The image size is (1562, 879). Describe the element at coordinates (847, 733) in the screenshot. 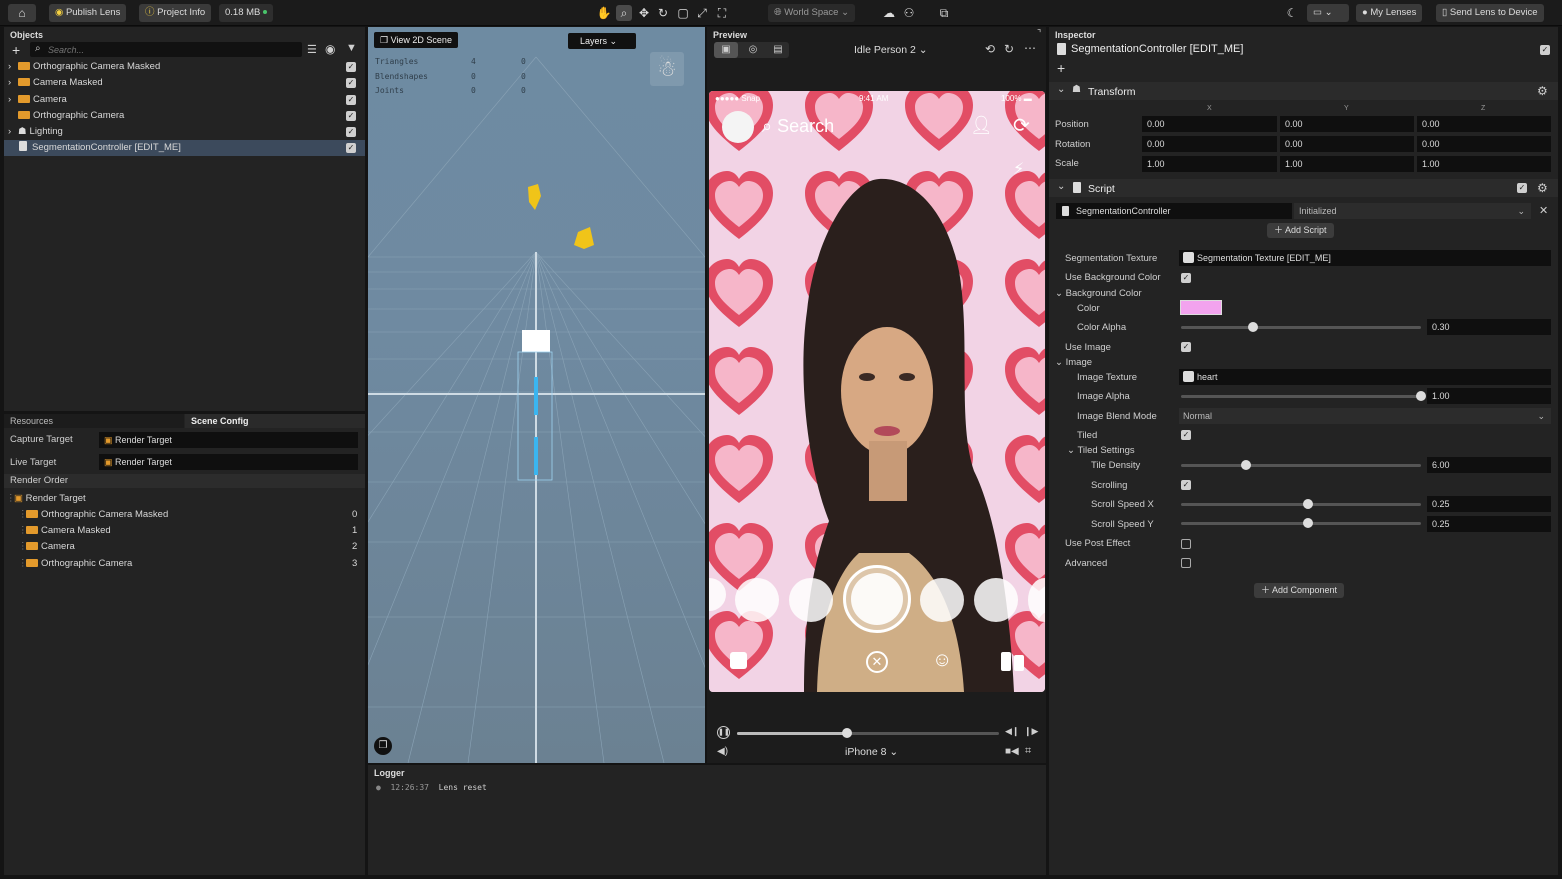

I see `playback-knob` at that location.